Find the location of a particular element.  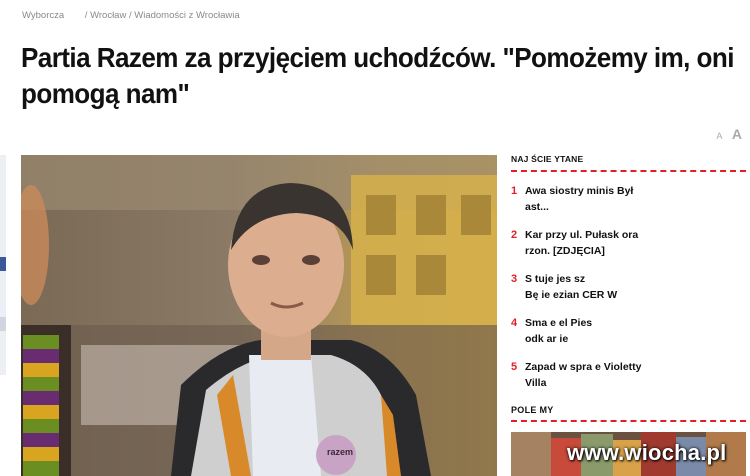

list-item-line1: Kar przy ul. Pułask ora is located at coordinates (582, 235).